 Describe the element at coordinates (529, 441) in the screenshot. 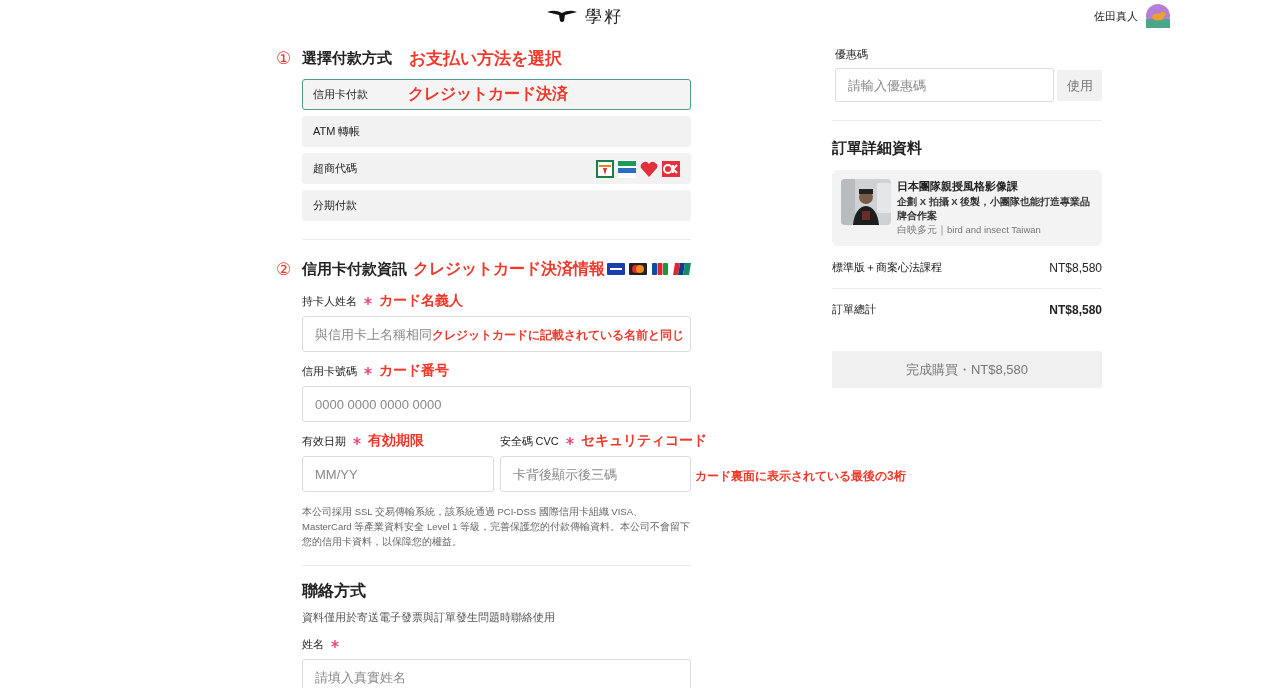

I see `field-label: 安全碼 CVC` at that location.